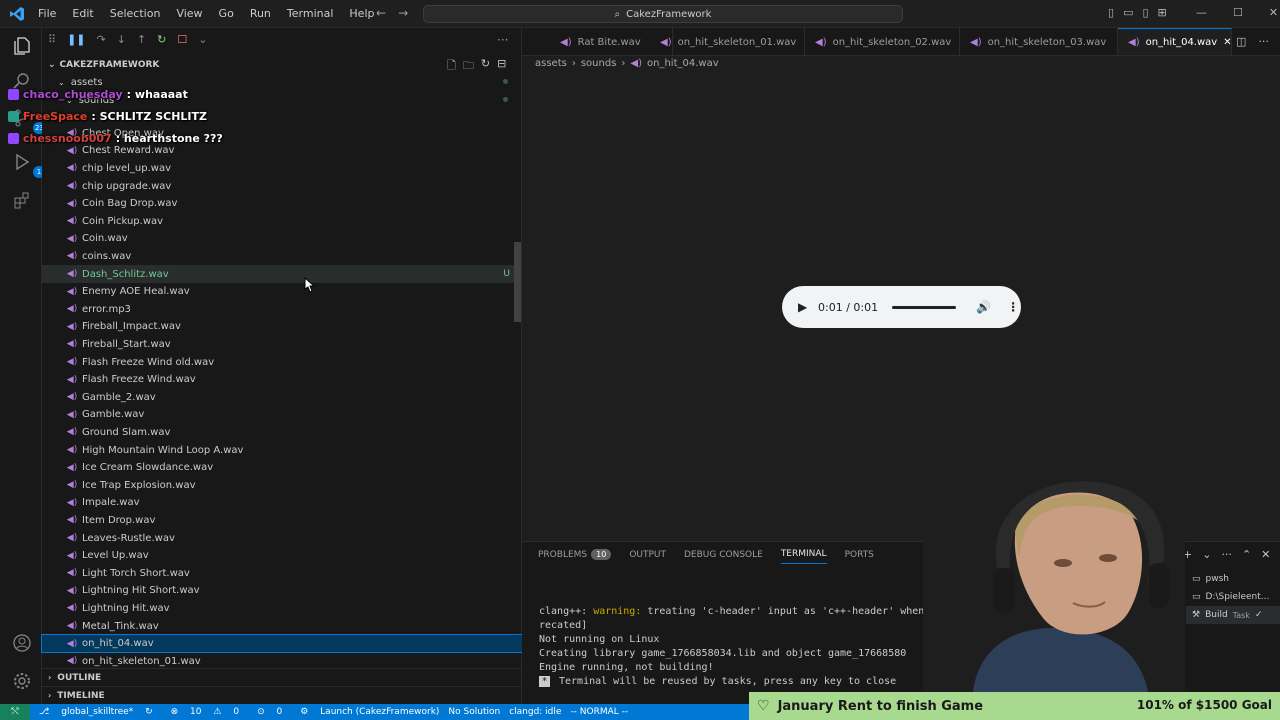 This screenshot has height=720, width=1280. What do you see at coordinates (161, 39) in the screenshot?
I see `restart-icon: ↻` at bounding box center [161, 39].